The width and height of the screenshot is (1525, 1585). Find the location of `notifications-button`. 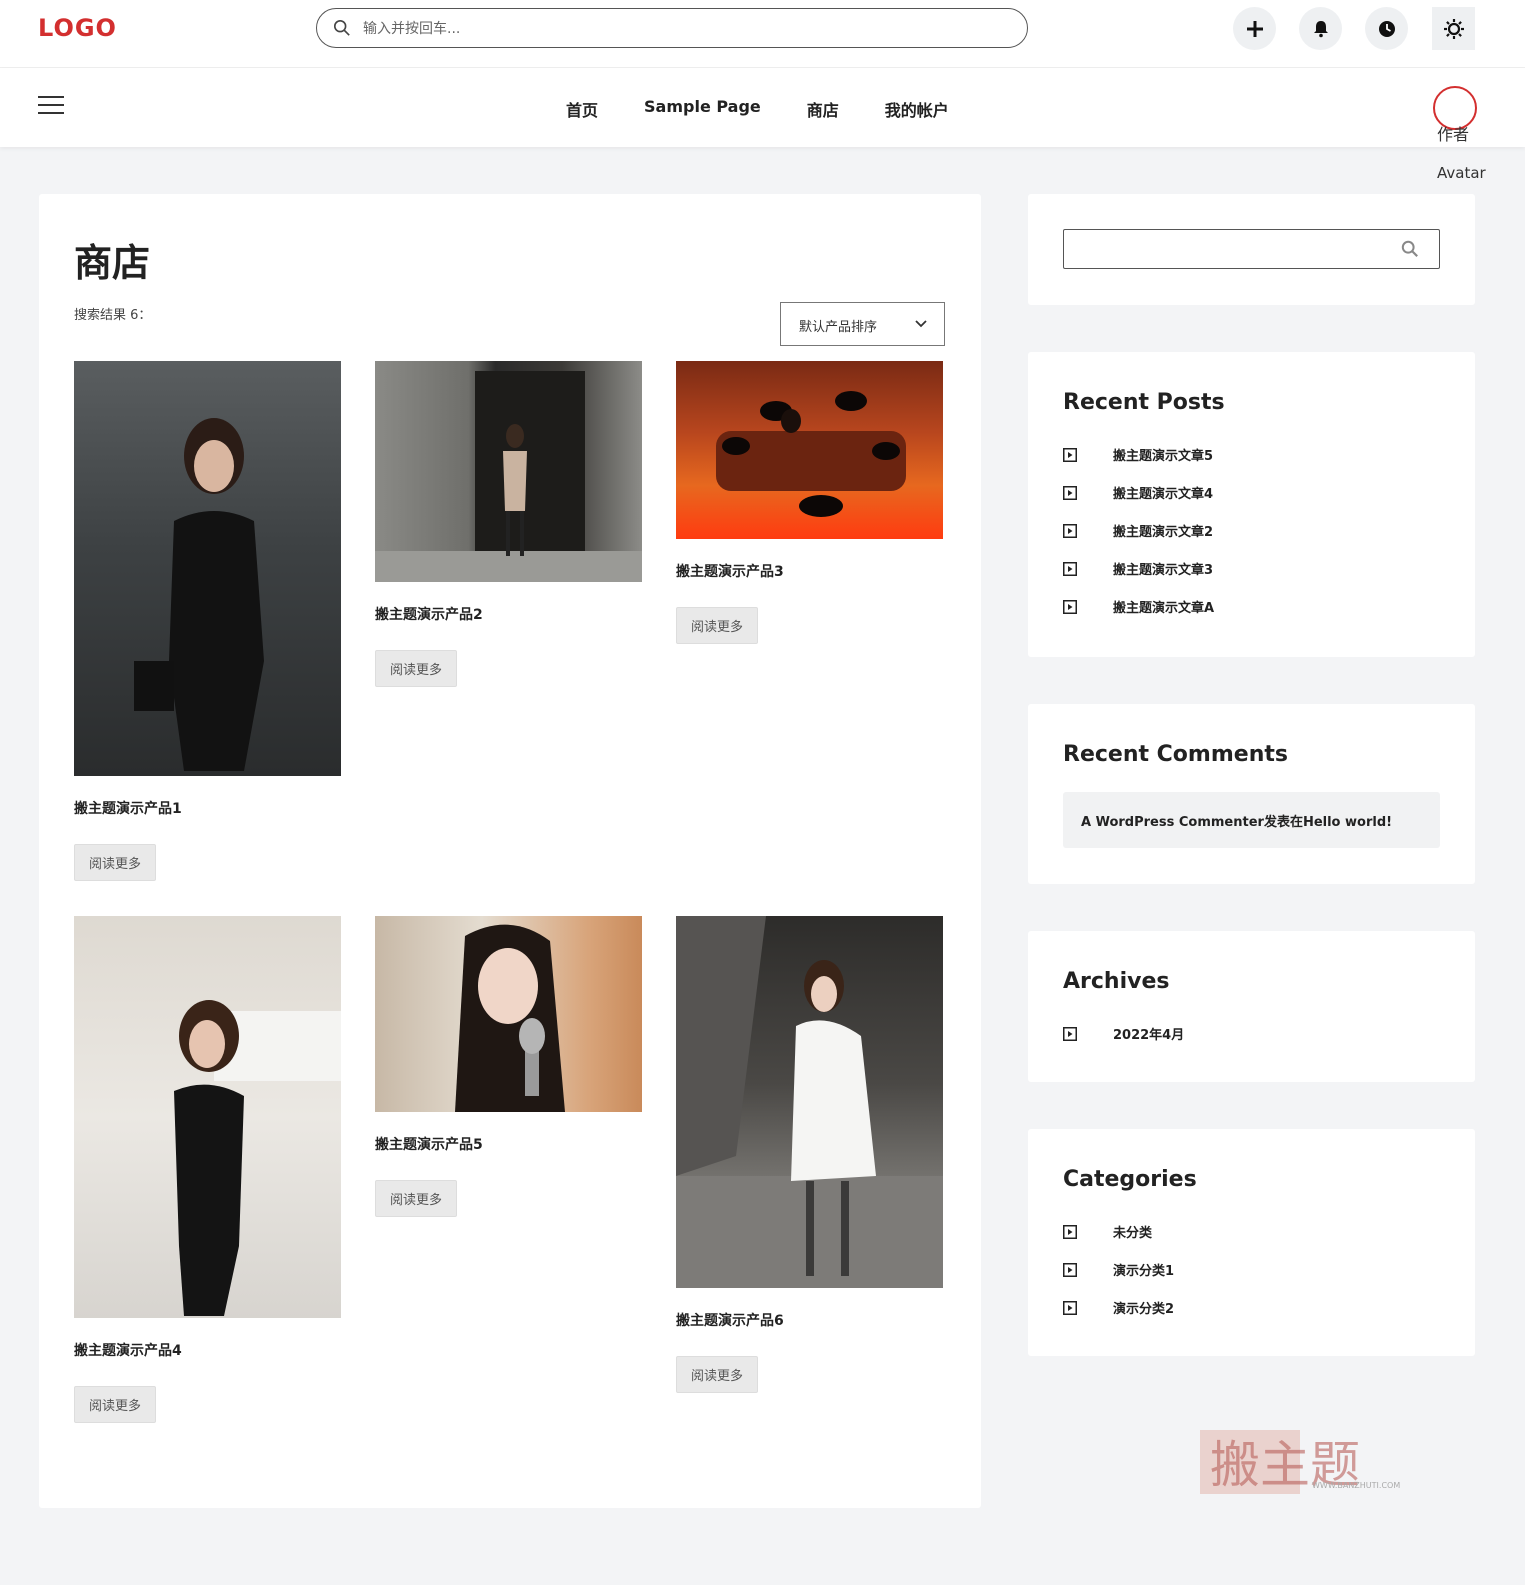

notifications-button is located at coordinates (1320, 28).